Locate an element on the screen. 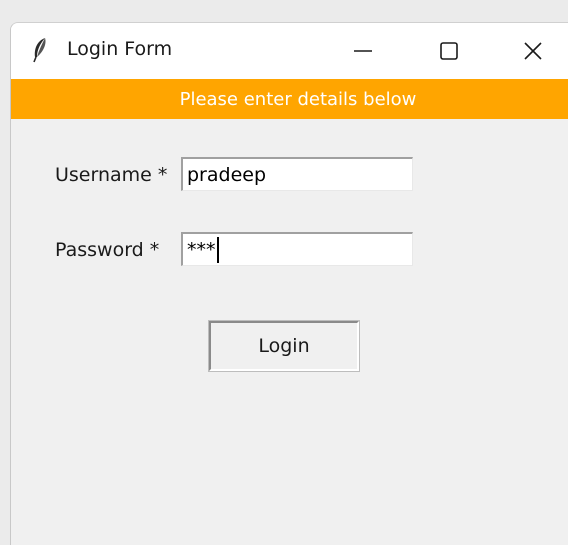  password-value: *** is located at coordinates (201, 249).